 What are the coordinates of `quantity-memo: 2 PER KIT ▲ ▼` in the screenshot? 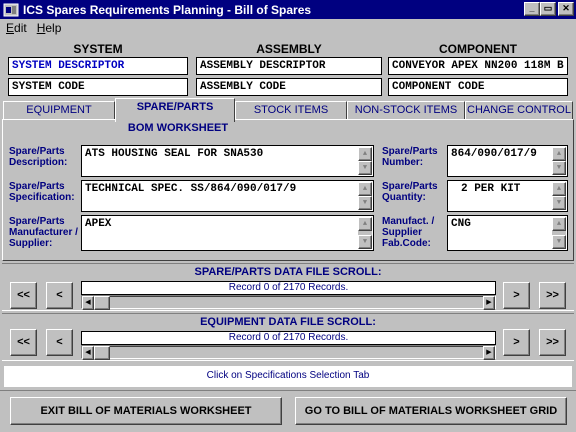 It's located at (507, 196).